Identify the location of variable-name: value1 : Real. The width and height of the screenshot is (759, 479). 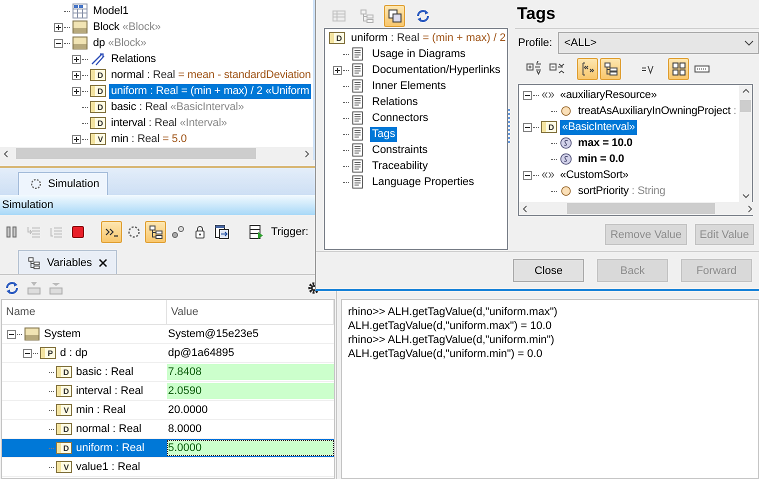
(108, 467).